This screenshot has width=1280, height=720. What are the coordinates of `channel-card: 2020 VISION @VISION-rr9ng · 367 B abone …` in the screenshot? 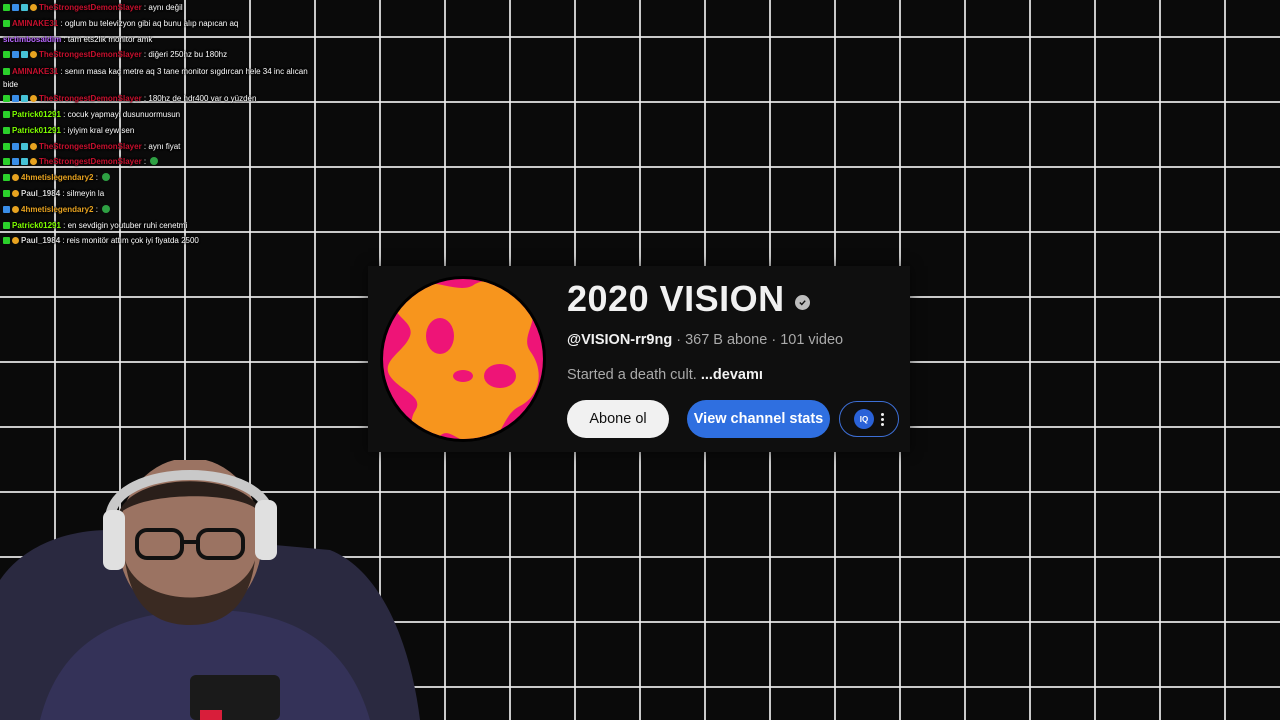 It's located at (639, 359).